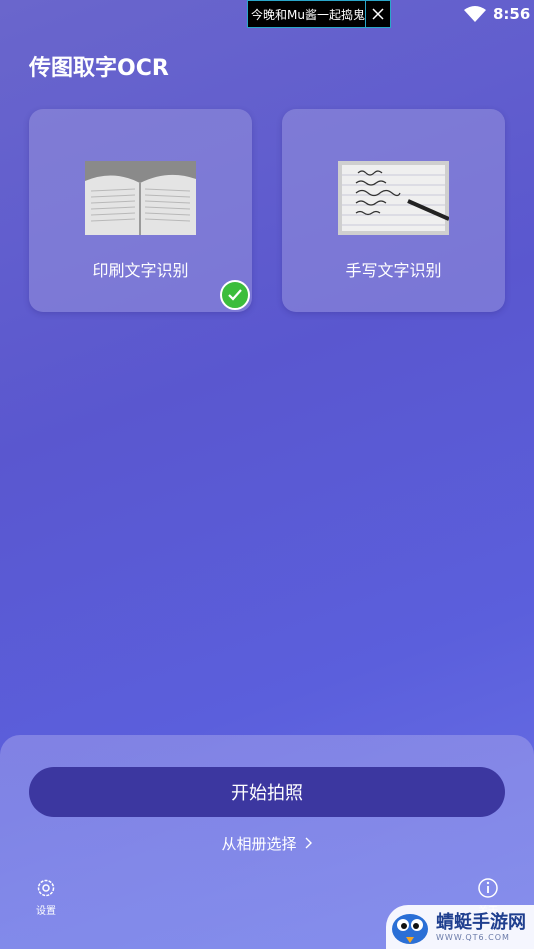  I want to click on start-camera-button: 开始拍照, so click(267, 792).